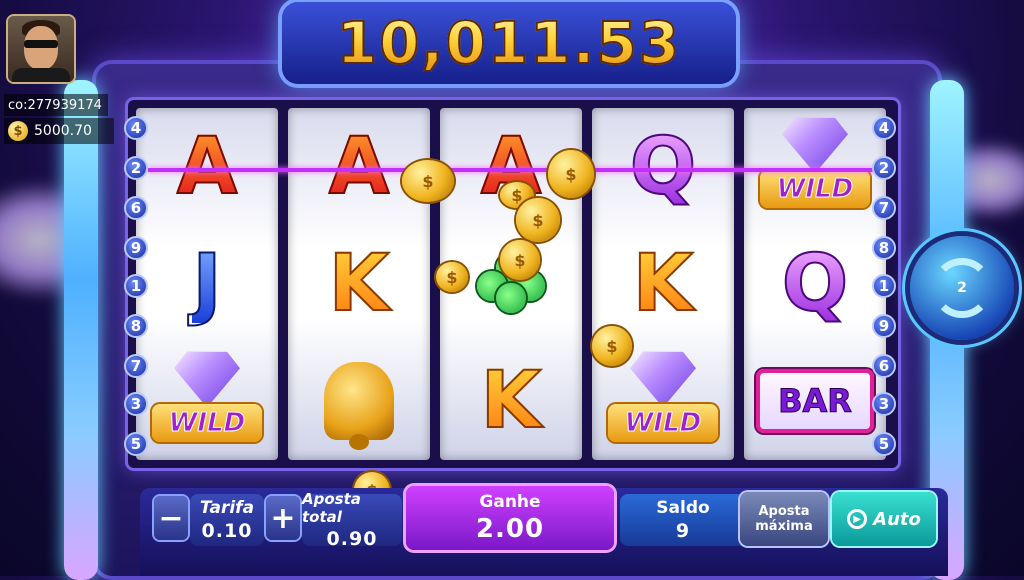 Image resolution: width=1024 pixels, height=580 pixels. I want to click on payline-number-left: 8, so click(136, 326).